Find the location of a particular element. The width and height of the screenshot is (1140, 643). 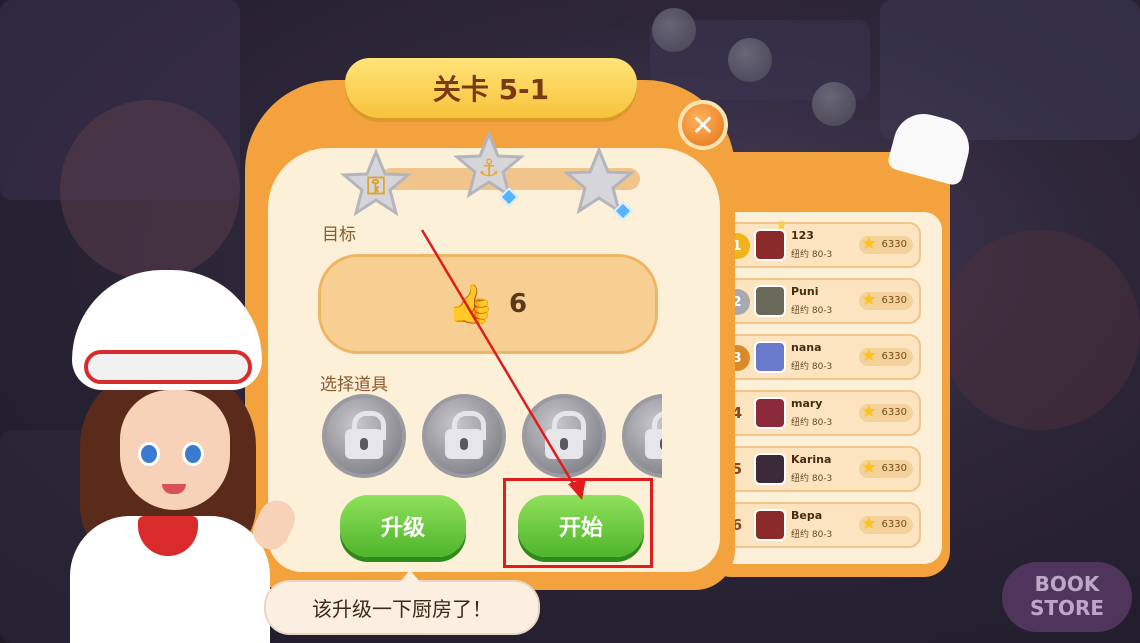

goal-box: 👍 6 is located at coordinates (488, 304).